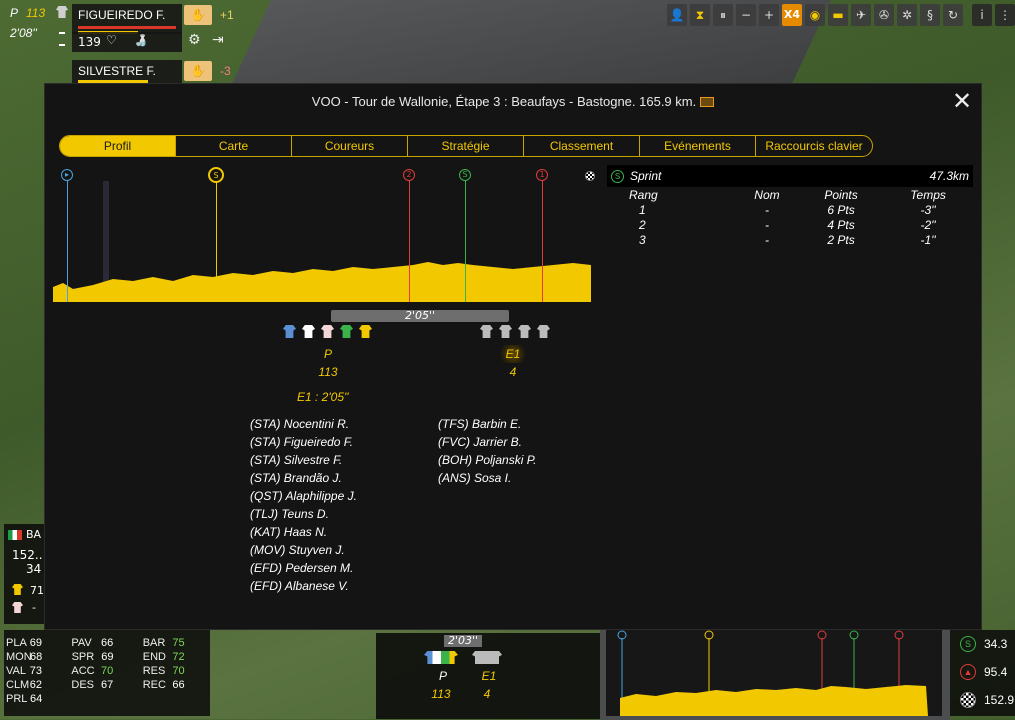 This screenshot has height=720, width=1015. I want to click on speed-button: X4, so click(792, 15).